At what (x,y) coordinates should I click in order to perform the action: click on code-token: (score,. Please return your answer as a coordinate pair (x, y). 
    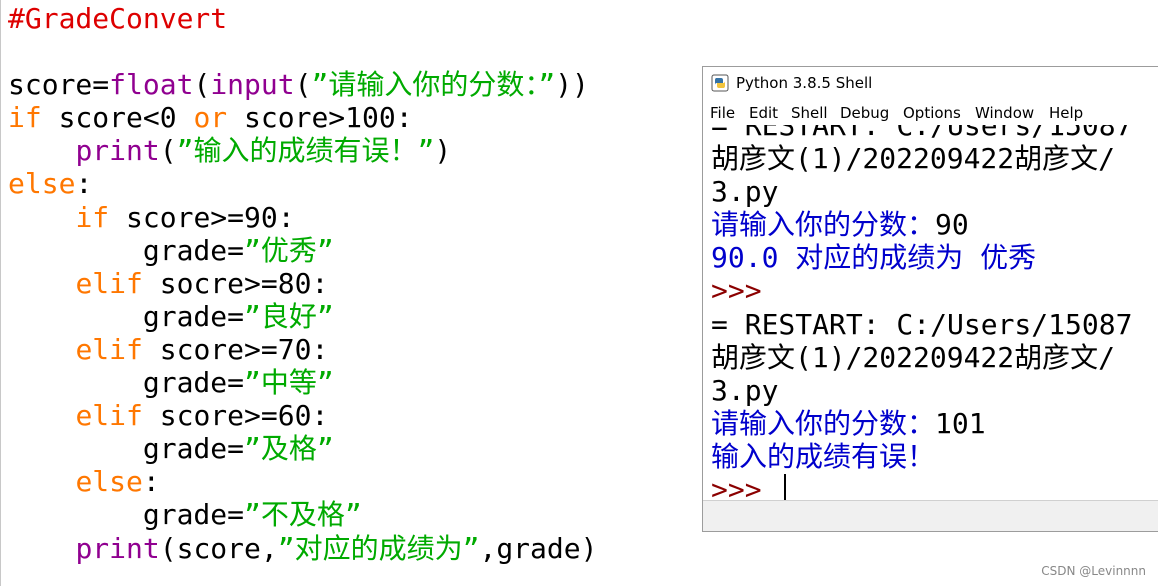
    Looking at the image, I should click on (218, 548).